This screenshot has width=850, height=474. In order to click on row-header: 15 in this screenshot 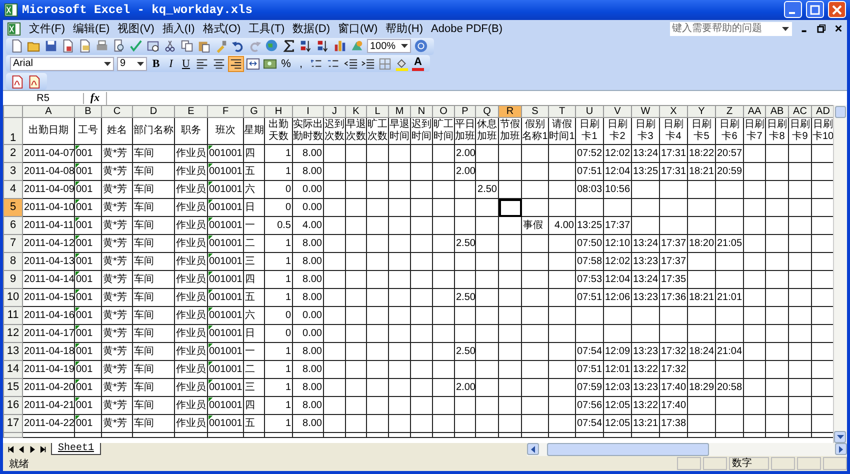, I will do `click(13, 387)`.